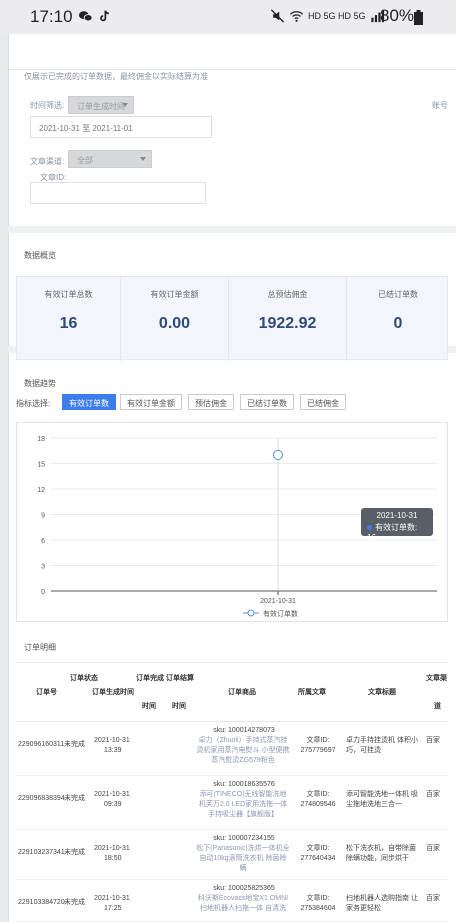 The image size is (456, 922). What do you see at coordinates (267, 402) in the screenshot?
I see `metric-settled-orders-button: 已结订单数` at bounding box center [267, 402].